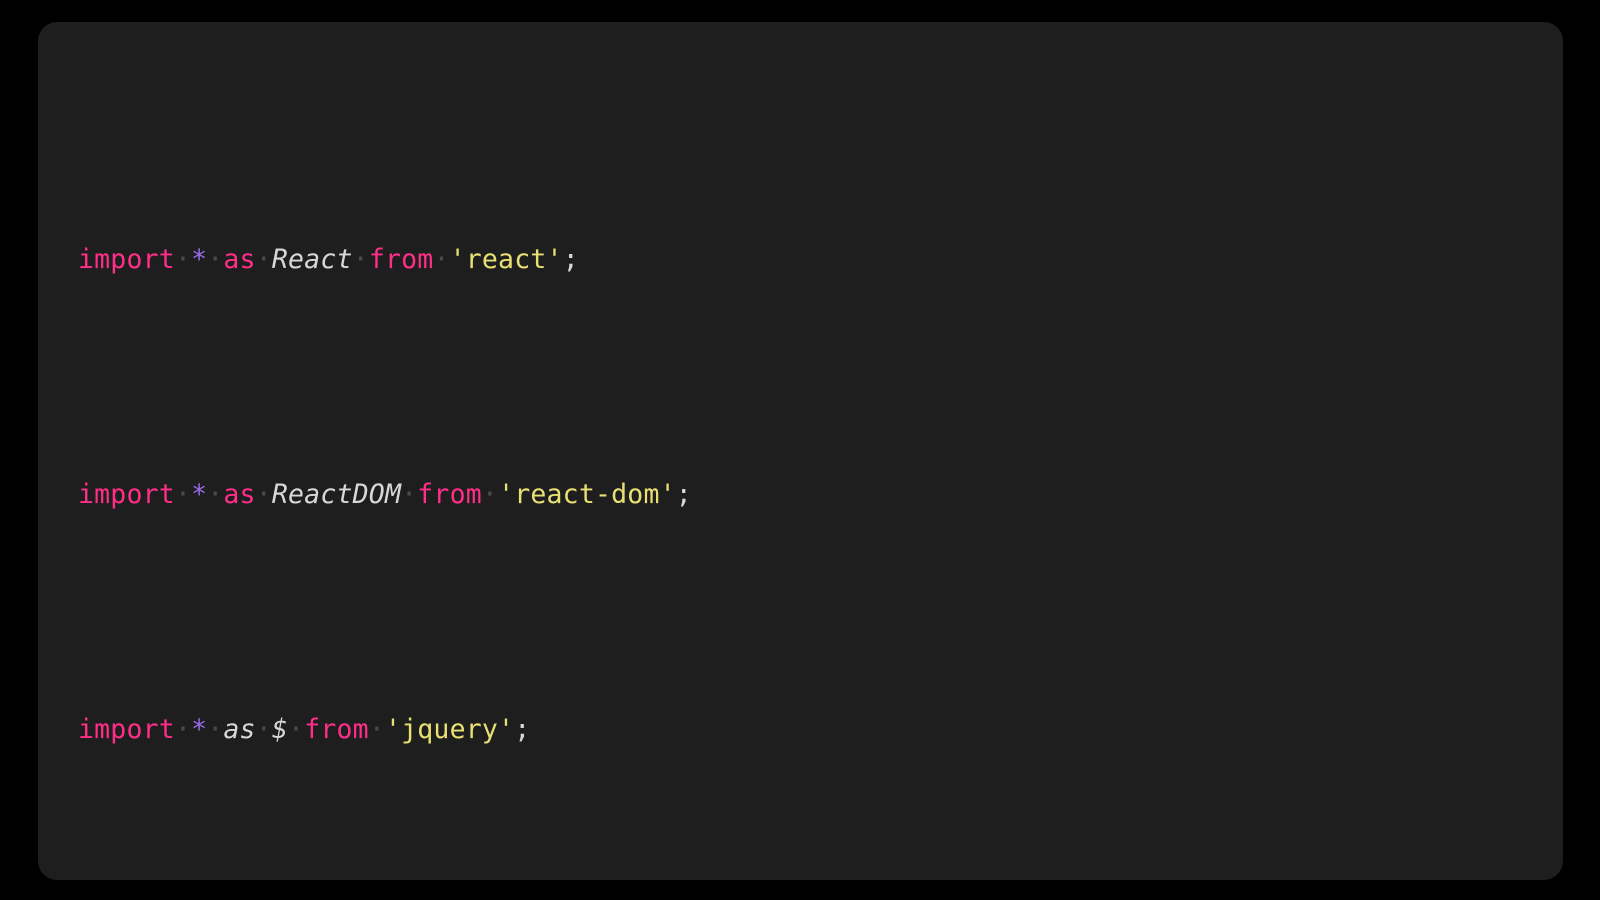 This screenshot has height=900, width=1600. Describe the element at coordinates (336, 494) in the screenshot. I see `module-identifier: ReactDOM` at that location.